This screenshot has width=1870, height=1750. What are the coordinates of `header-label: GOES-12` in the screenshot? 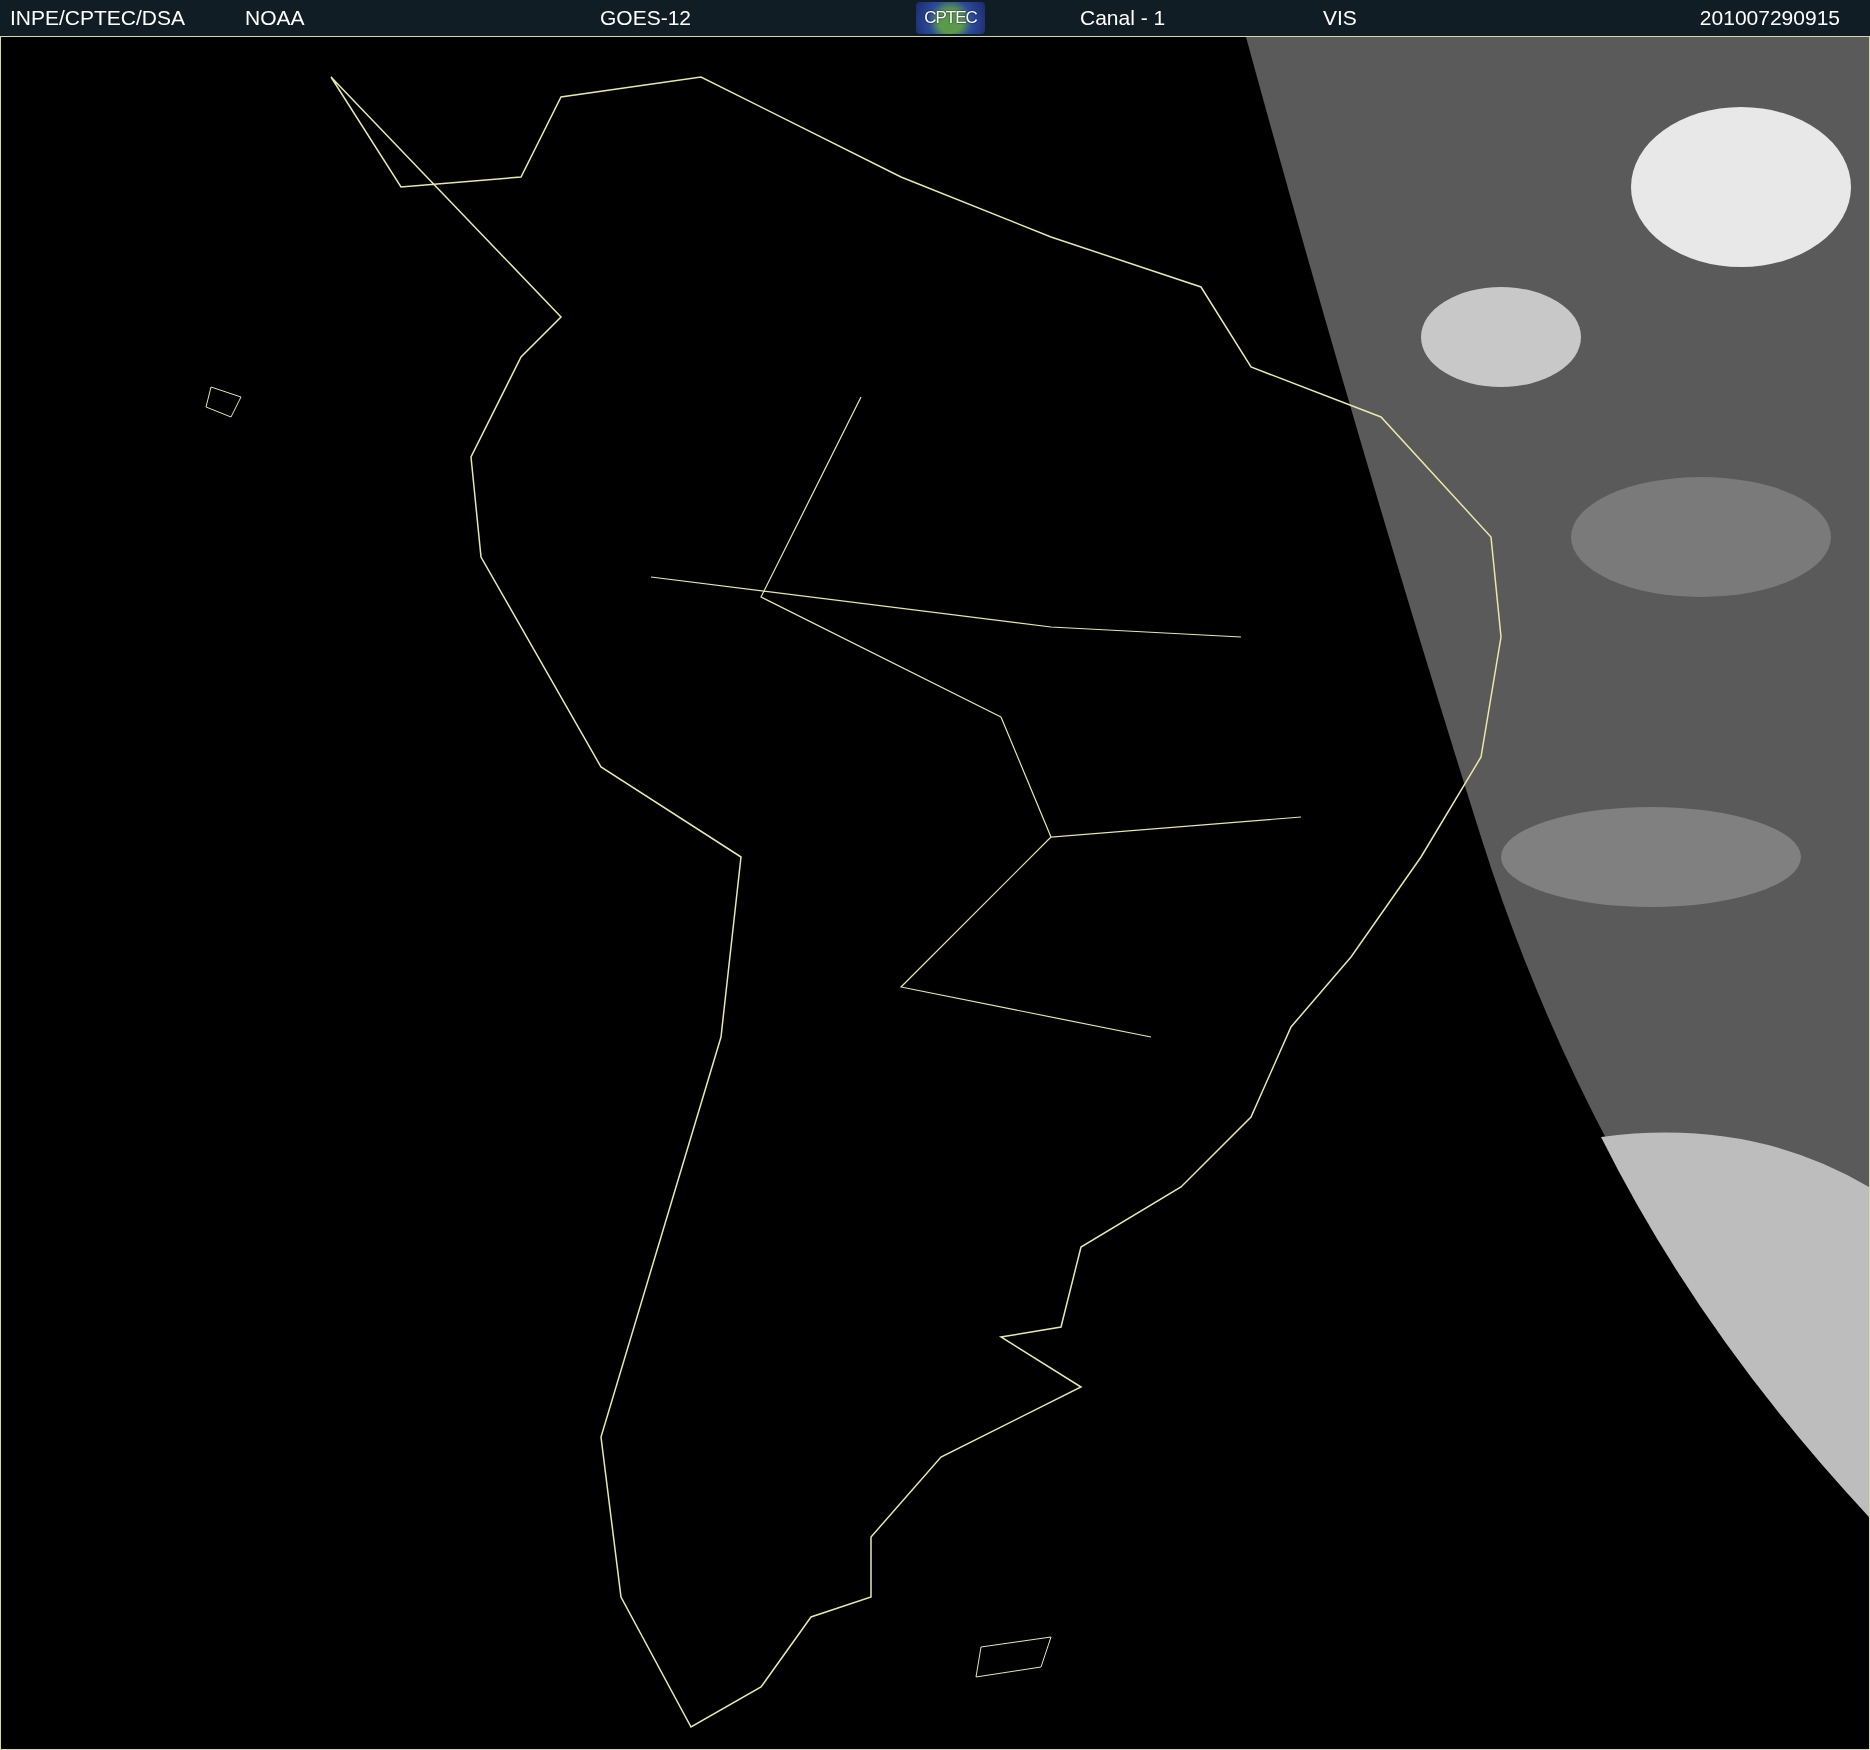 It's located at (646, 18).